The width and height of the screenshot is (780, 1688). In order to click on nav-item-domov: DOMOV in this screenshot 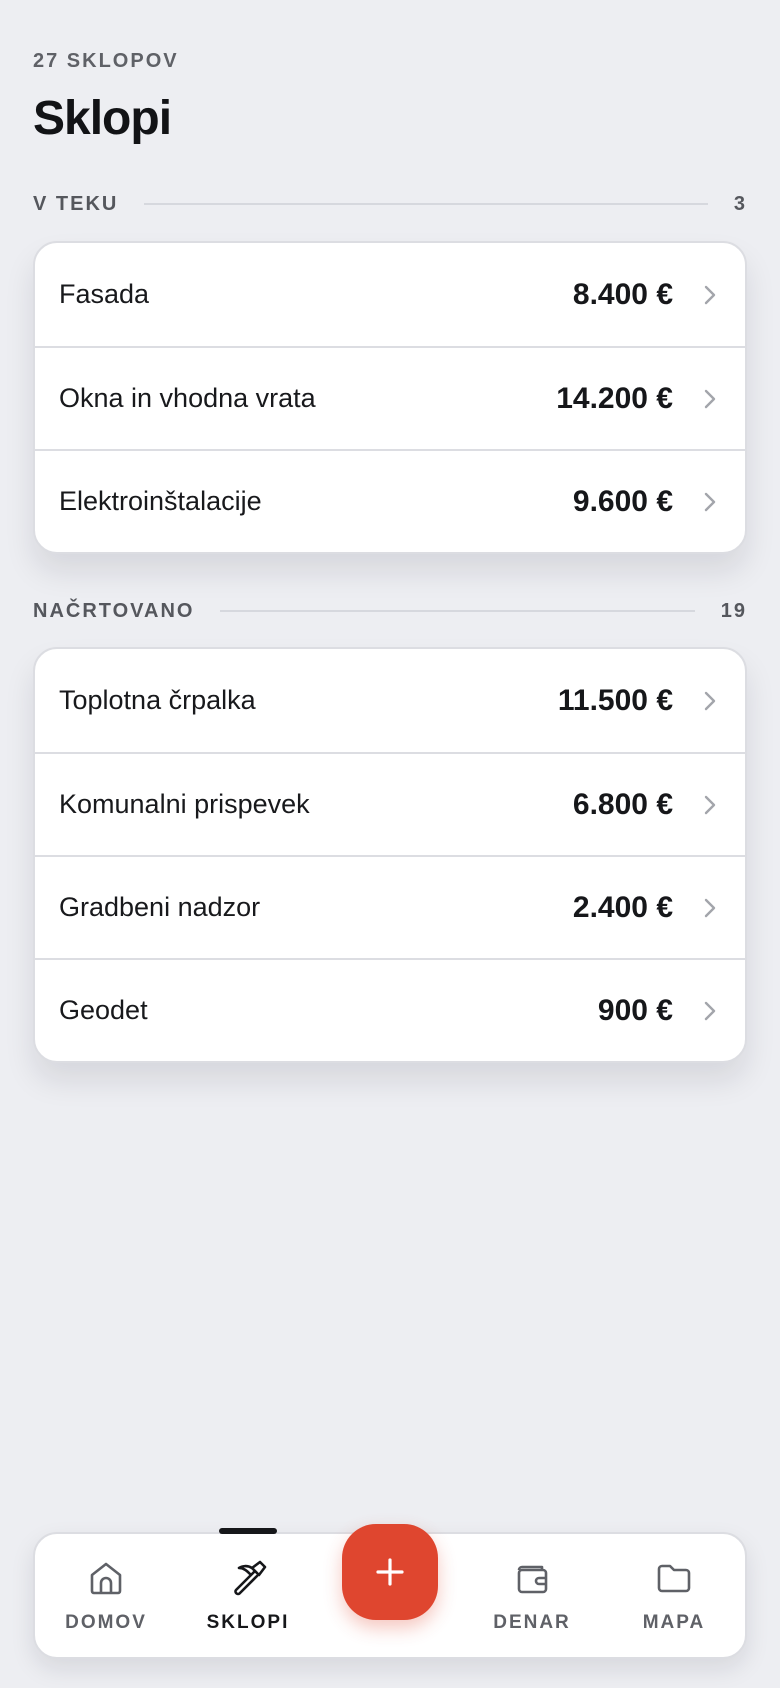, I will do `click(106, 1595)`.